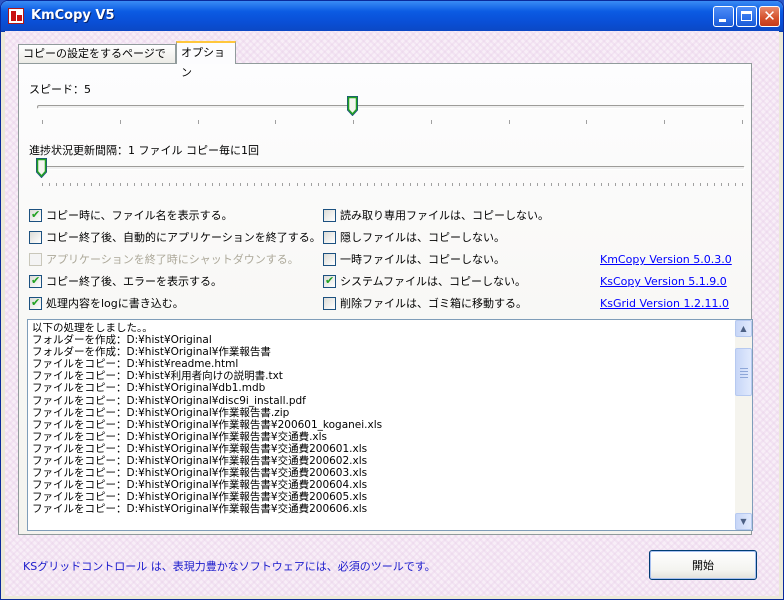 The image size is (784, 600). What do you see at coordinates (392, 16) in the screenshot?
I see `title-bar: KmCopy V5 ✕` at bounding box center [392, 16].